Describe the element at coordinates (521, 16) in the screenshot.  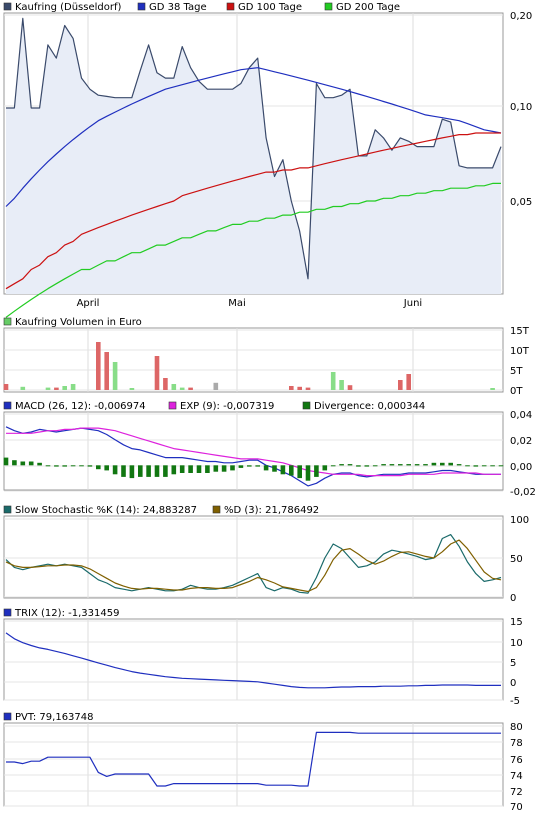
I see `y-tick-label: 0,20` at that location.